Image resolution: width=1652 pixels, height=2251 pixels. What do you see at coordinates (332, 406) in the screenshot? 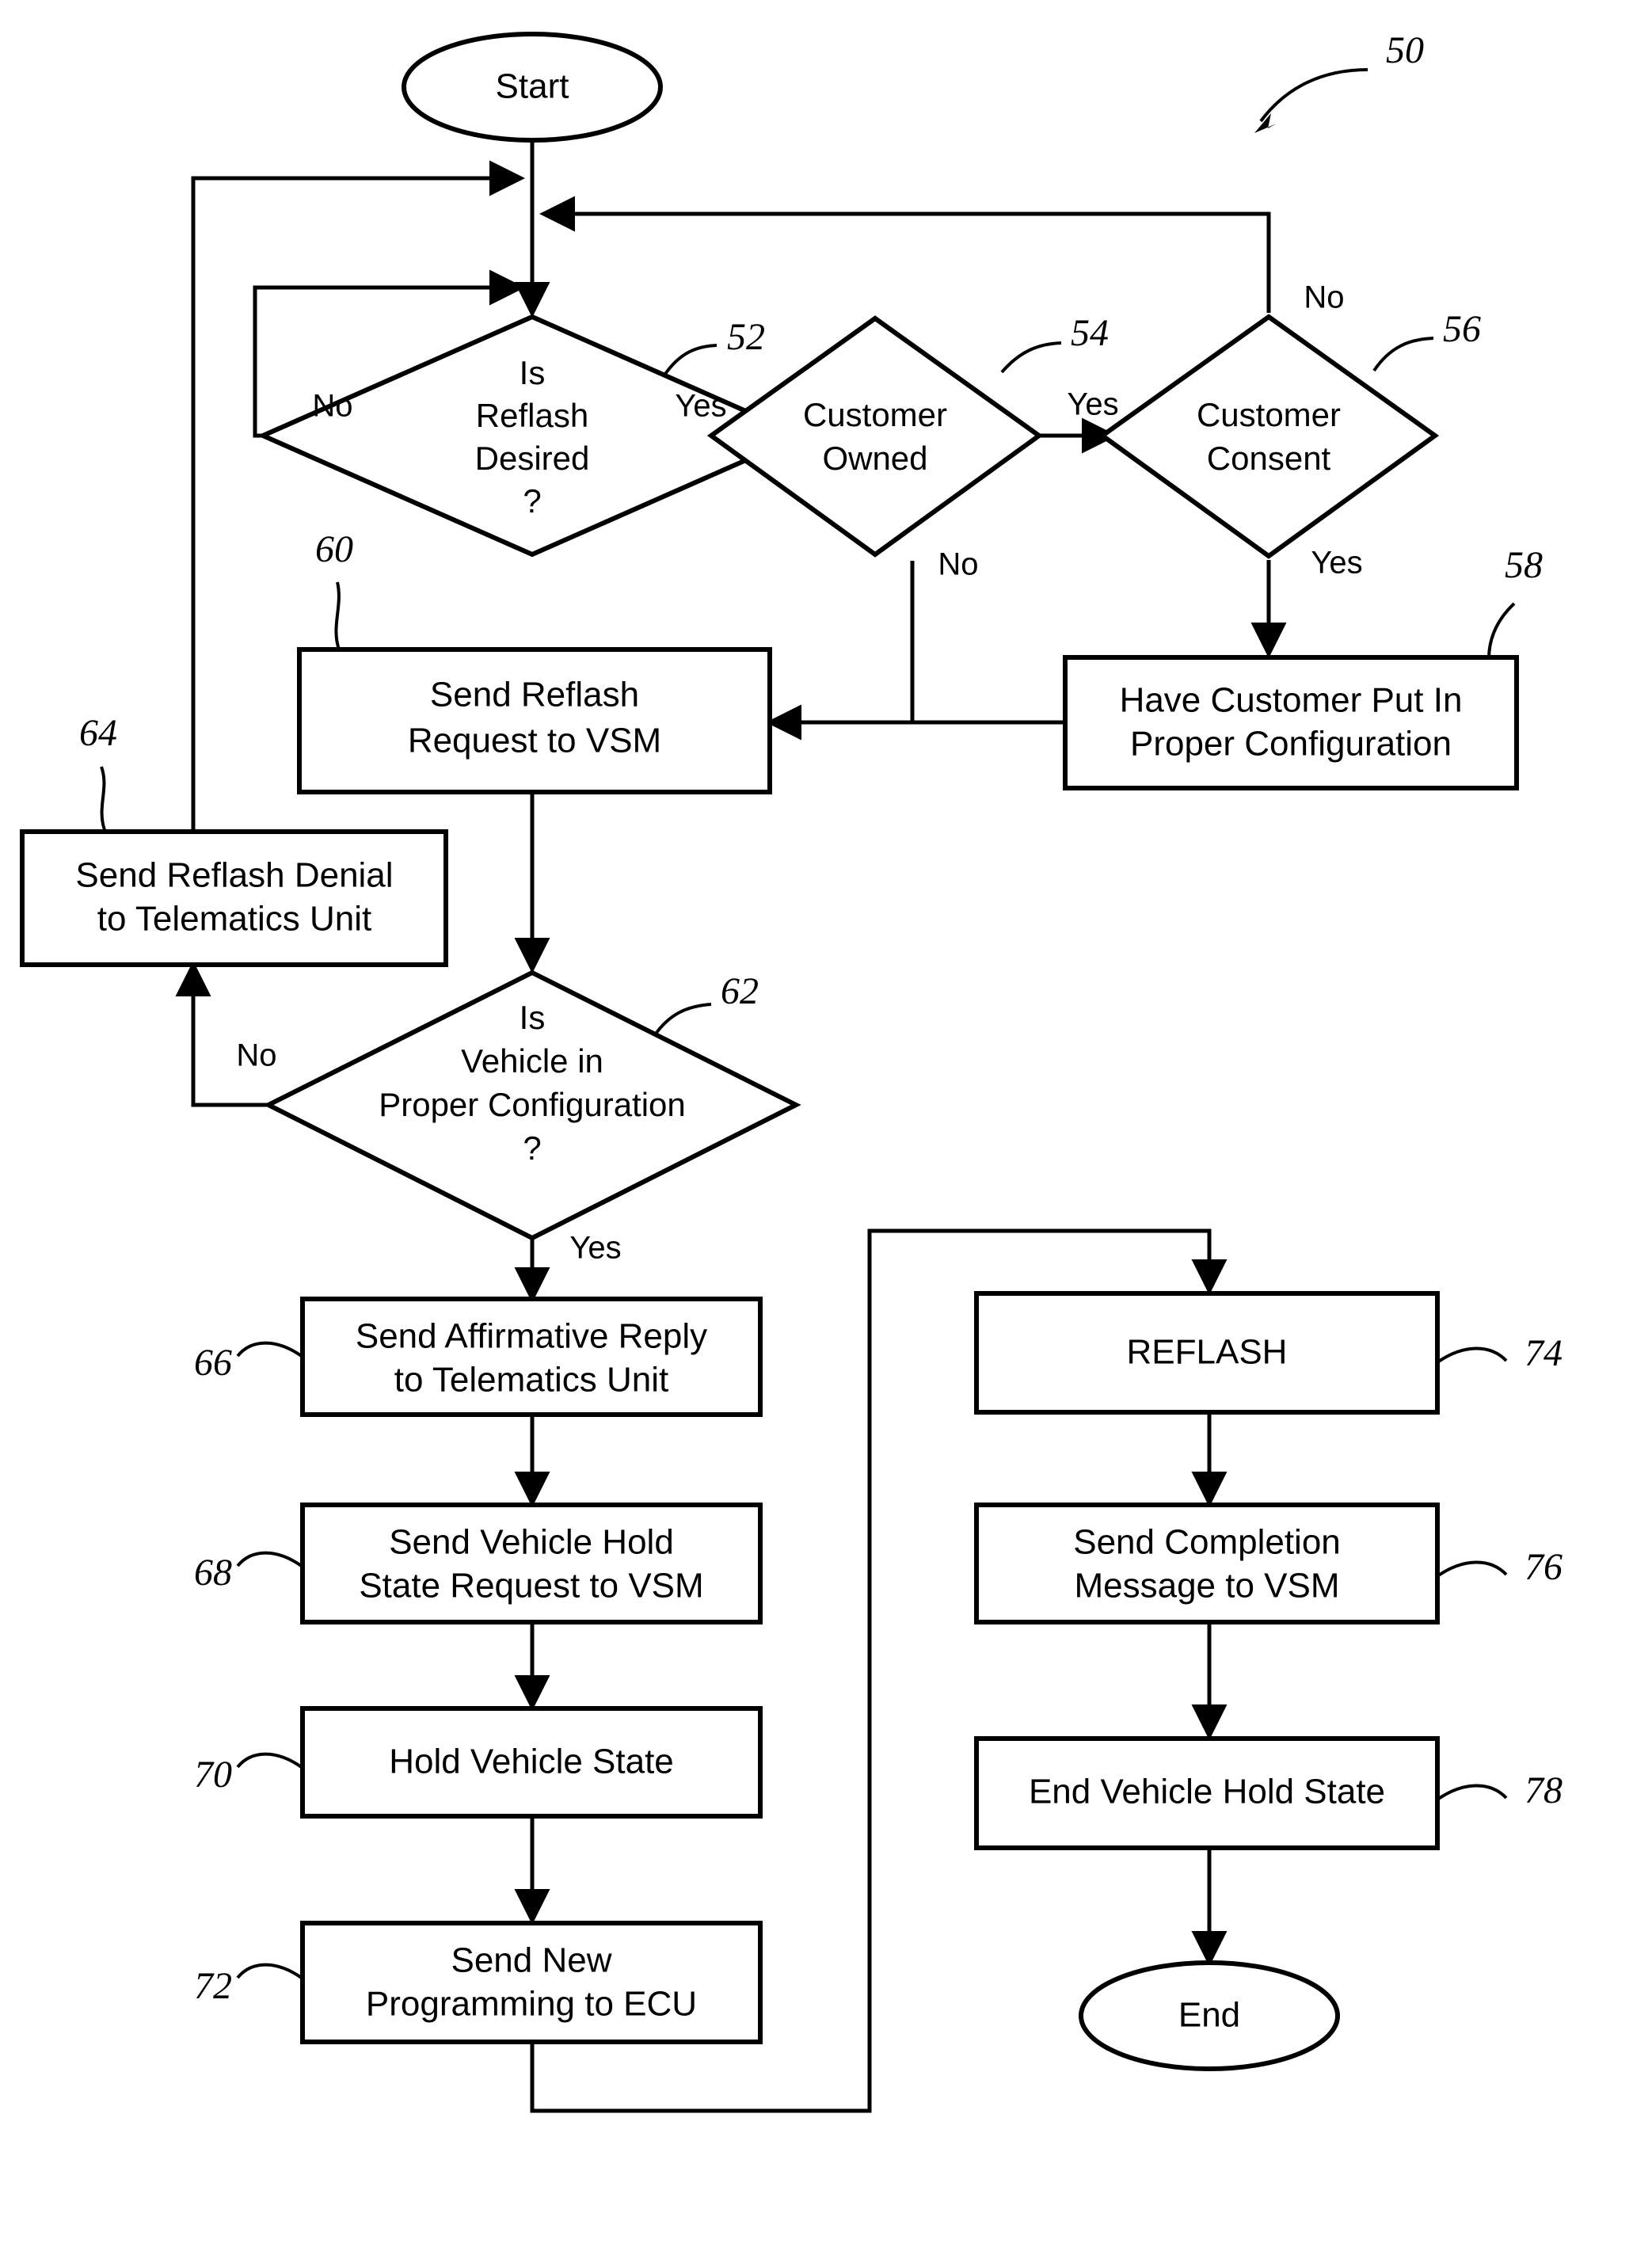
I see `edge-label-n52-no: No` at bounding box center [332, 406].